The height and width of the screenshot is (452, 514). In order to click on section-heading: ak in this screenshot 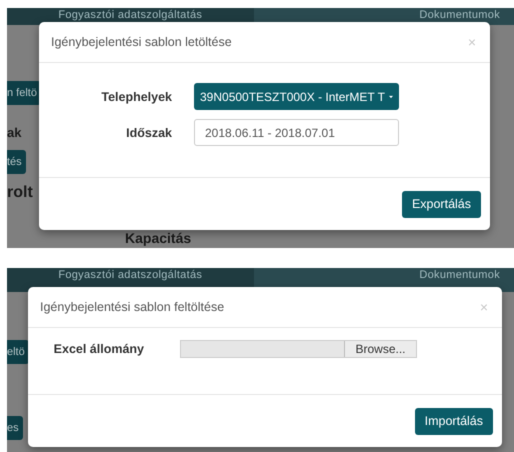, I will do `click(14, 132)`.